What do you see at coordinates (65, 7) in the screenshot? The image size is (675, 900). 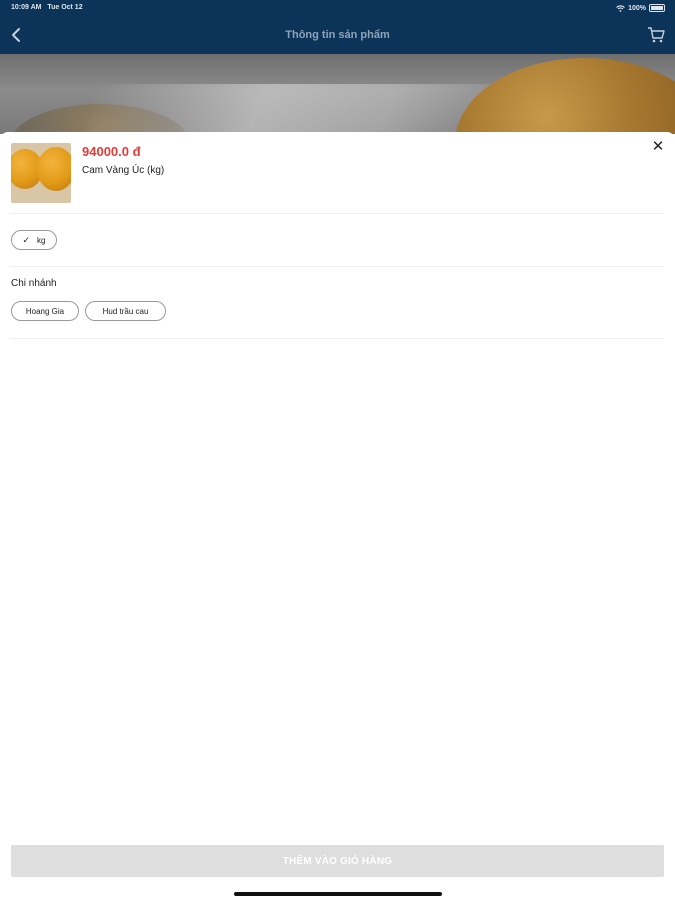 I see `status-date: Tue Oct 12` at bounding box center [65, 7].